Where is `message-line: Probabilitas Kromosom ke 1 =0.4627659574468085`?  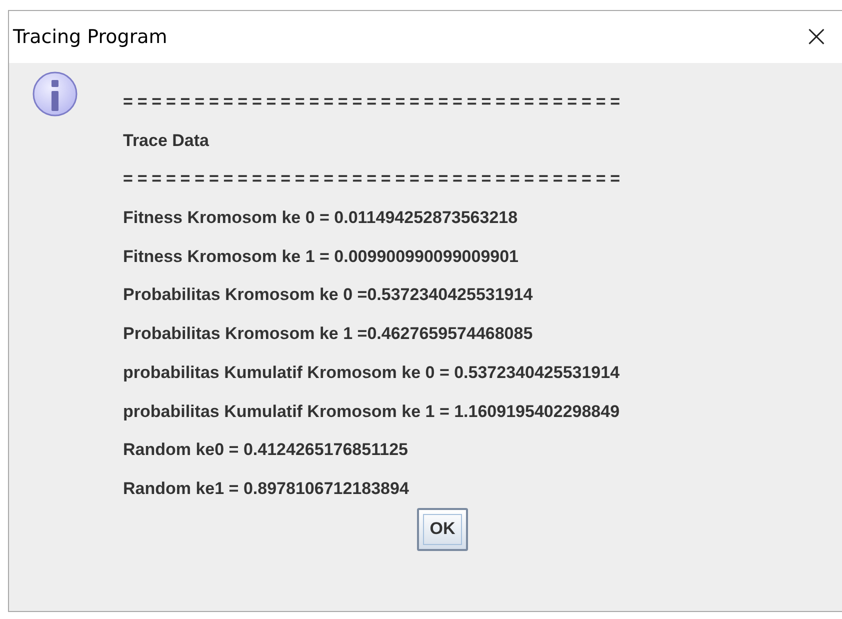
message-line: Probabilitas Kromosom ke 1 =0.4627659574468085 is located at coordinates (328, 334).